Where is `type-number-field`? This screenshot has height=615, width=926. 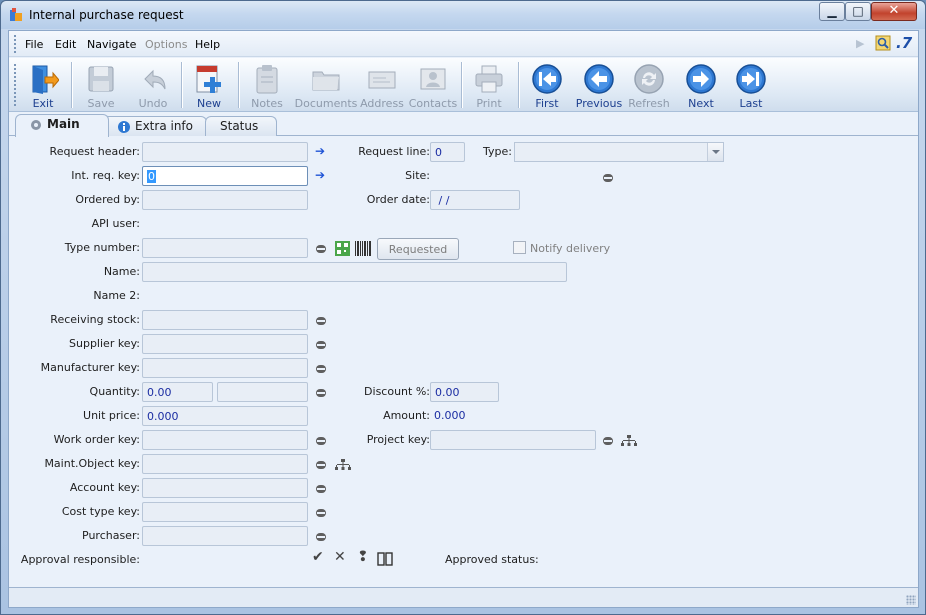 type-number-field is located at coordinates (225, 248).